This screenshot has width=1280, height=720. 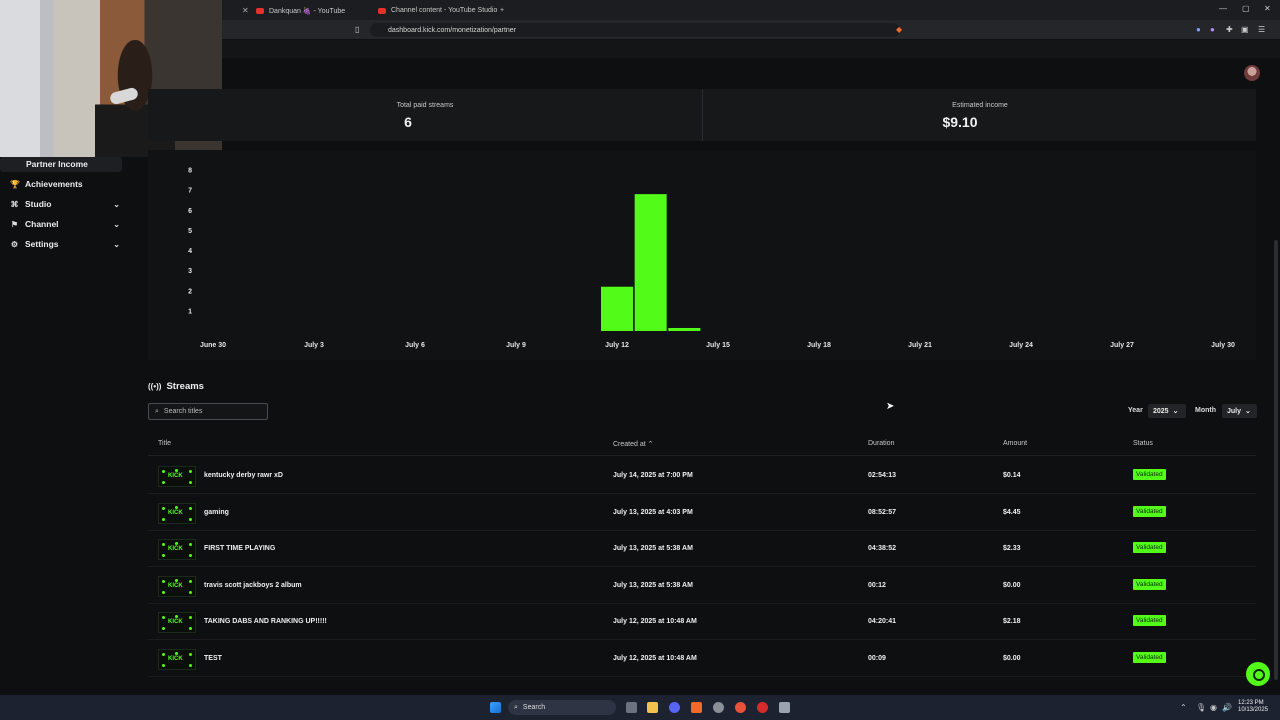 What do you see at coordinates (652, 707) in the screenshot?
I see `file-explorer-icon` at bounding box center [652, 707].